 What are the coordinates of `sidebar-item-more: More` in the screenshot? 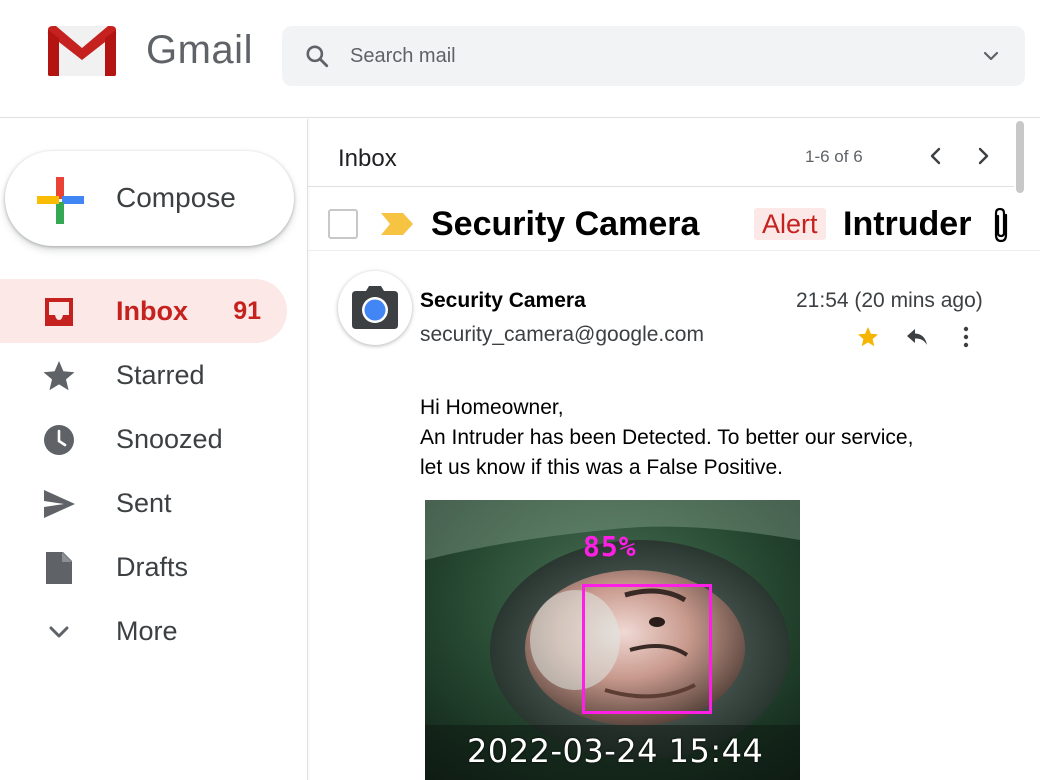 It's located at (143, 631).